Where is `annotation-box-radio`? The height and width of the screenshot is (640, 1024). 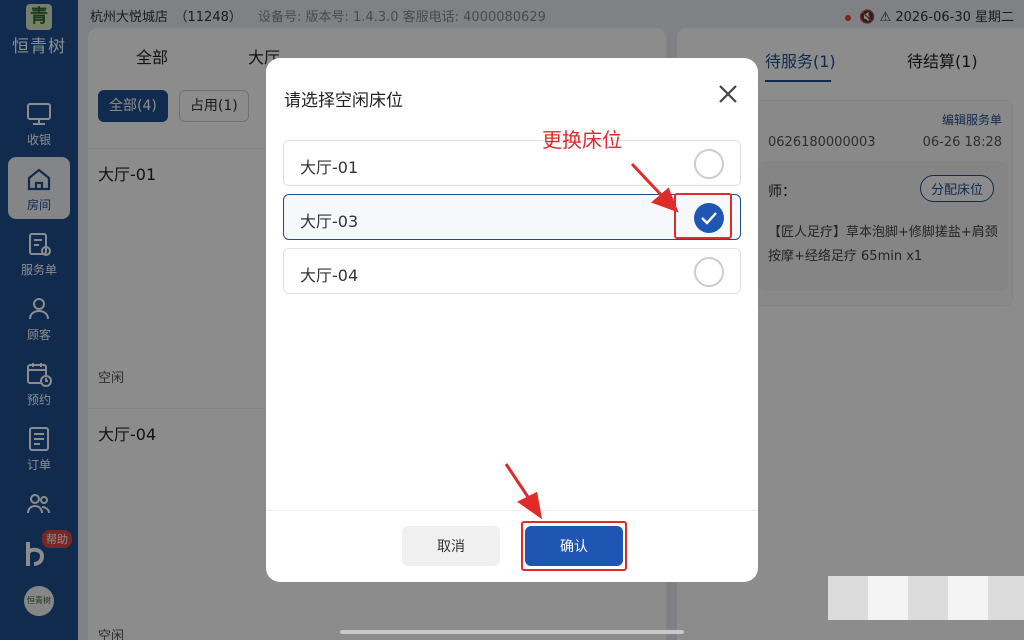 annotation-box-radio is located at coordinates (703, 216).